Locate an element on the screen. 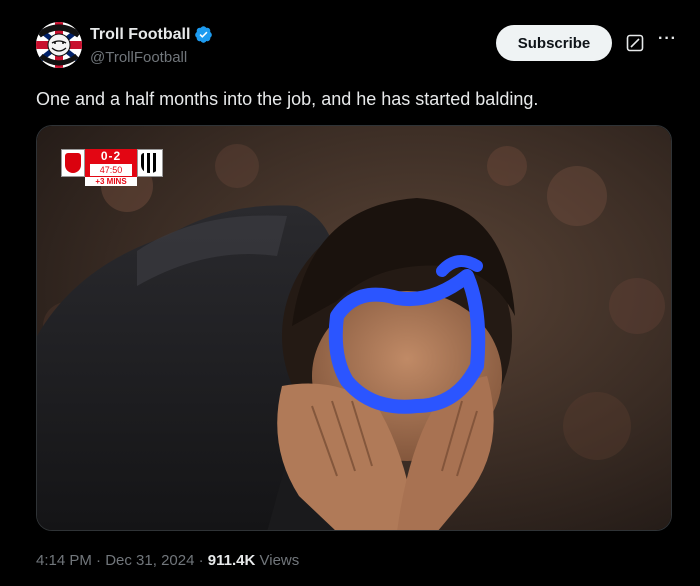  handle: @TrollFootball is located at coordinates (138, 57).